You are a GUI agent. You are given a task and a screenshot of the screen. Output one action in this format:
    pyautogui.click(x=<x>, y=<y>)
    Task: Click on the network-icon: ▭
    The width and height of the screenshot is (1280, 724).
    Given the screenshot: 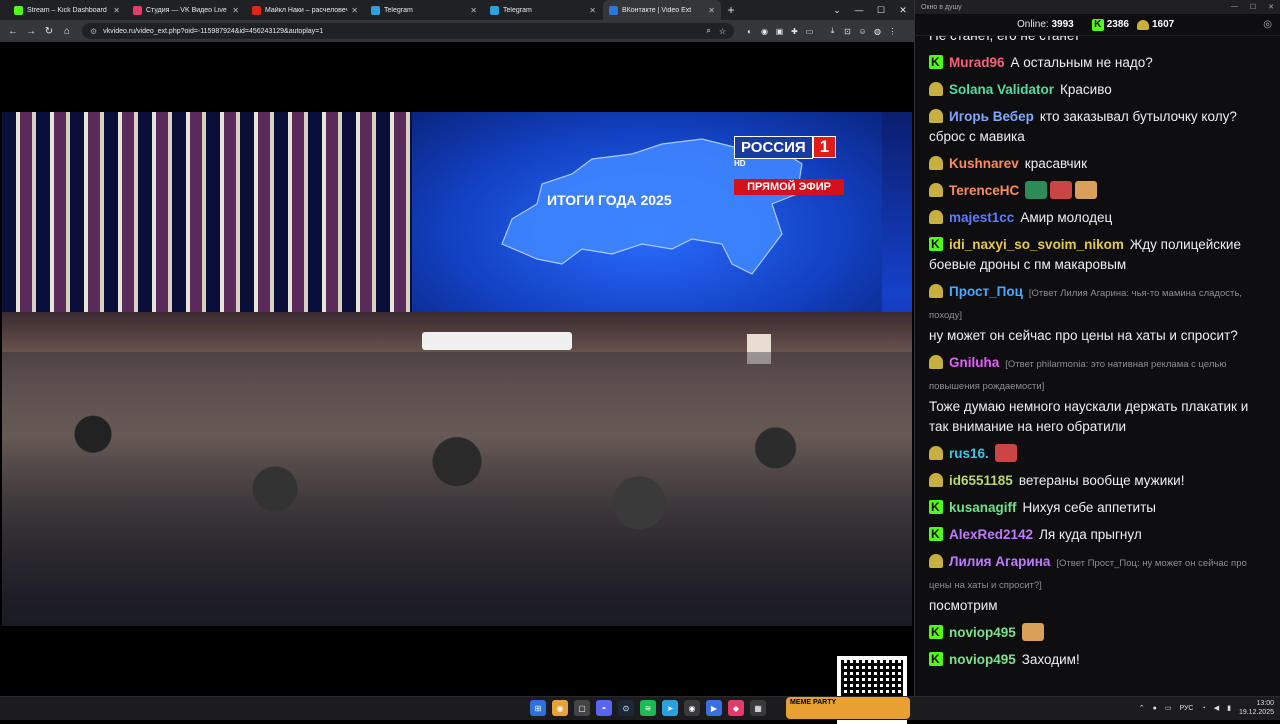 What is the action you would take?
    pyautogui.click(x=1168, y=708)
    